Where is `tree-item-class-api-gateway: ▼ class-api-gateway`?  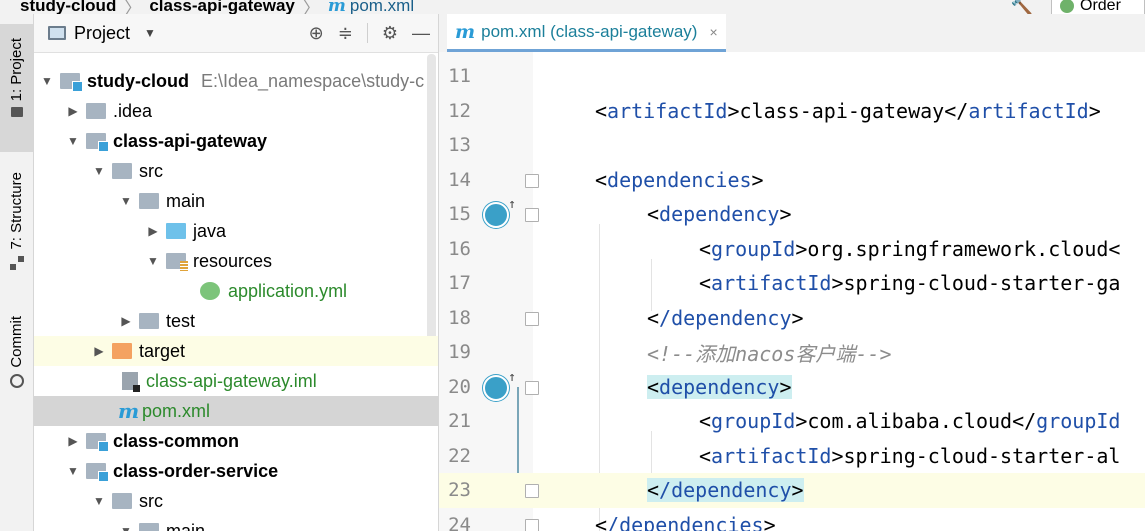 tree-item-class-api-gateway: ▼ class-api-gateway is located at coordinates (236, 141).